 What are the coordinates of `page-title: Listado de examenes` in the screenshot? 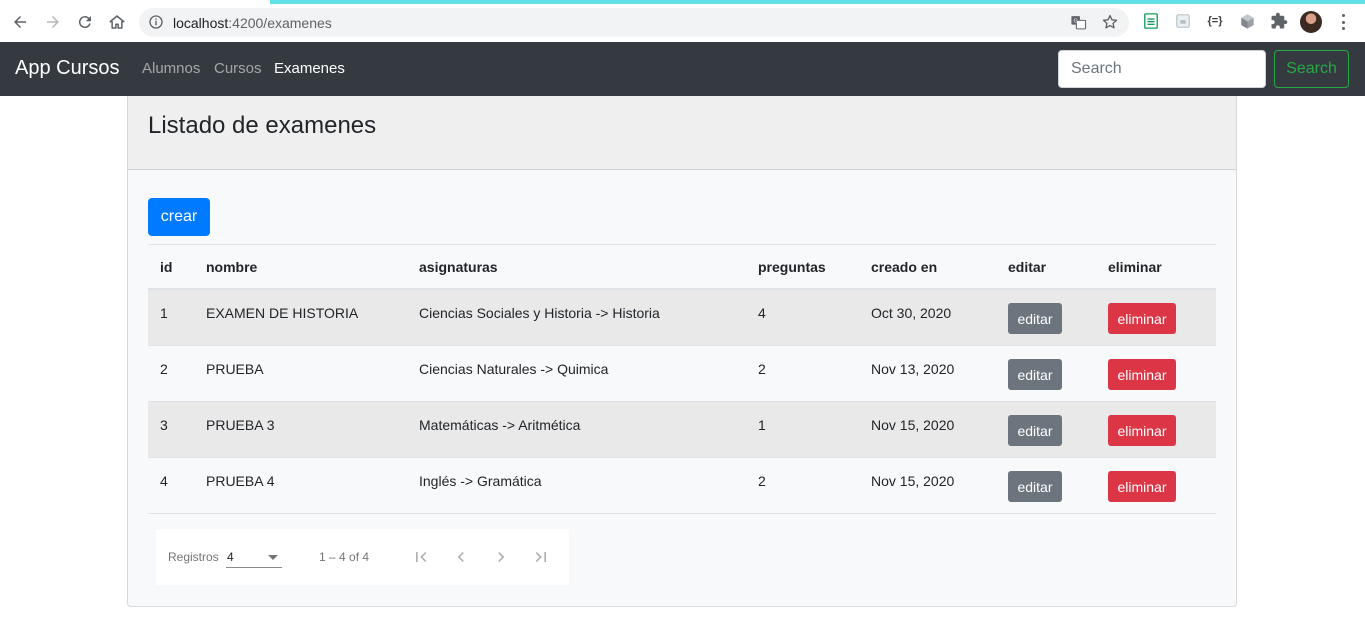 It's located at (262, 125).